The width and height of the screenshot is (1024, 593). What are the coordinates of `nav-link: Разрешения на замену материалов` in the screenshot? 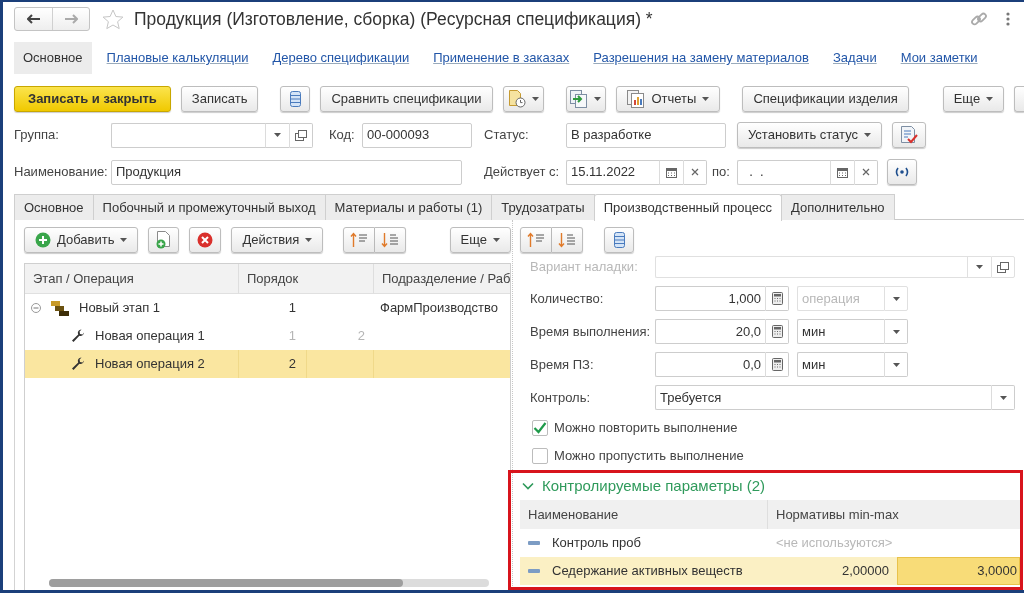 It's located at (701, 58).